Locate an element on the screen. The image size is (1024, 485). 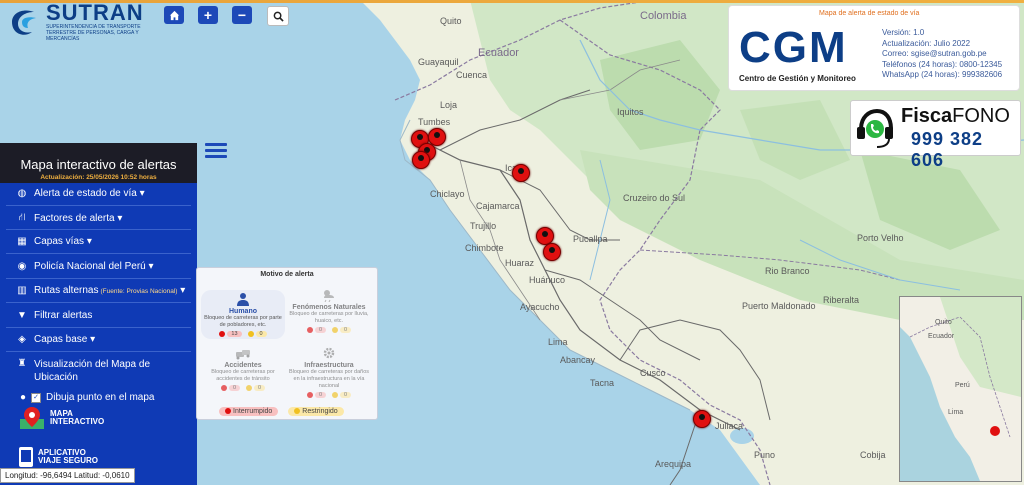
interrupted-count: 0 is located at coordinates (320, 330).